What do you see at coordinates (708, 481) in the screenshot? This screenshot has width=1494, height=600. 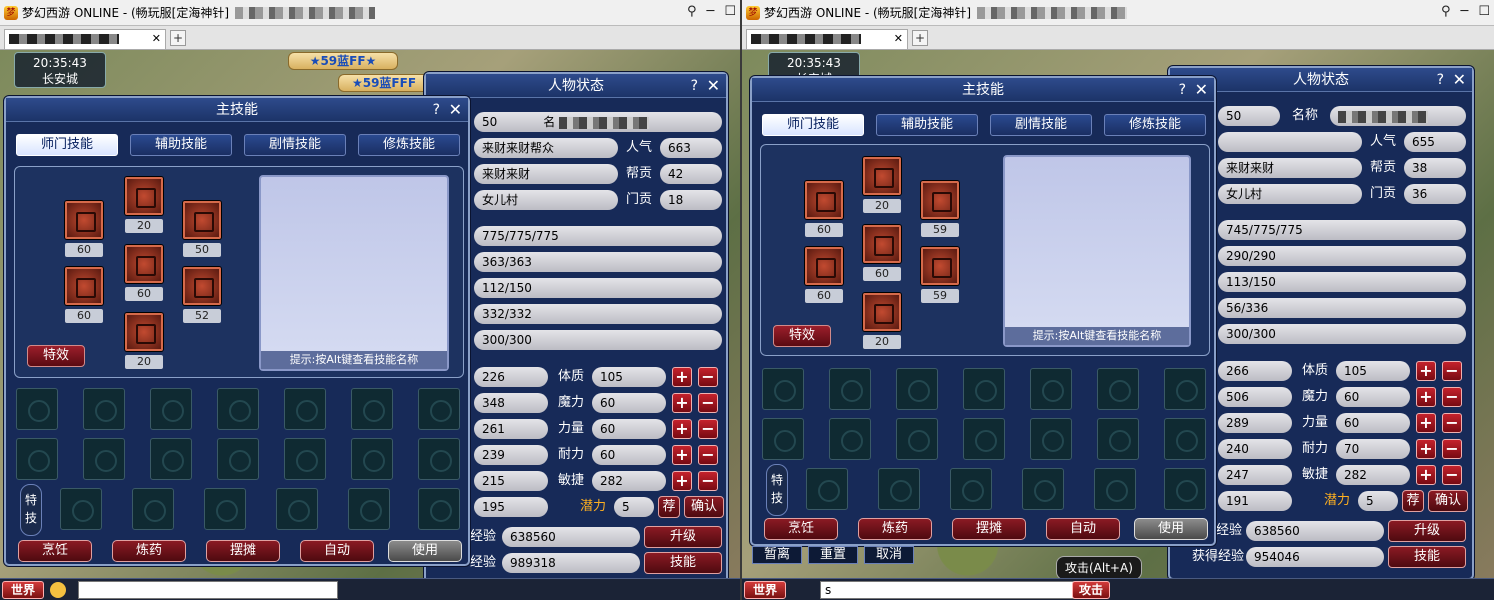 I see `minus-button-4: −` at bounding box center [708, 481].